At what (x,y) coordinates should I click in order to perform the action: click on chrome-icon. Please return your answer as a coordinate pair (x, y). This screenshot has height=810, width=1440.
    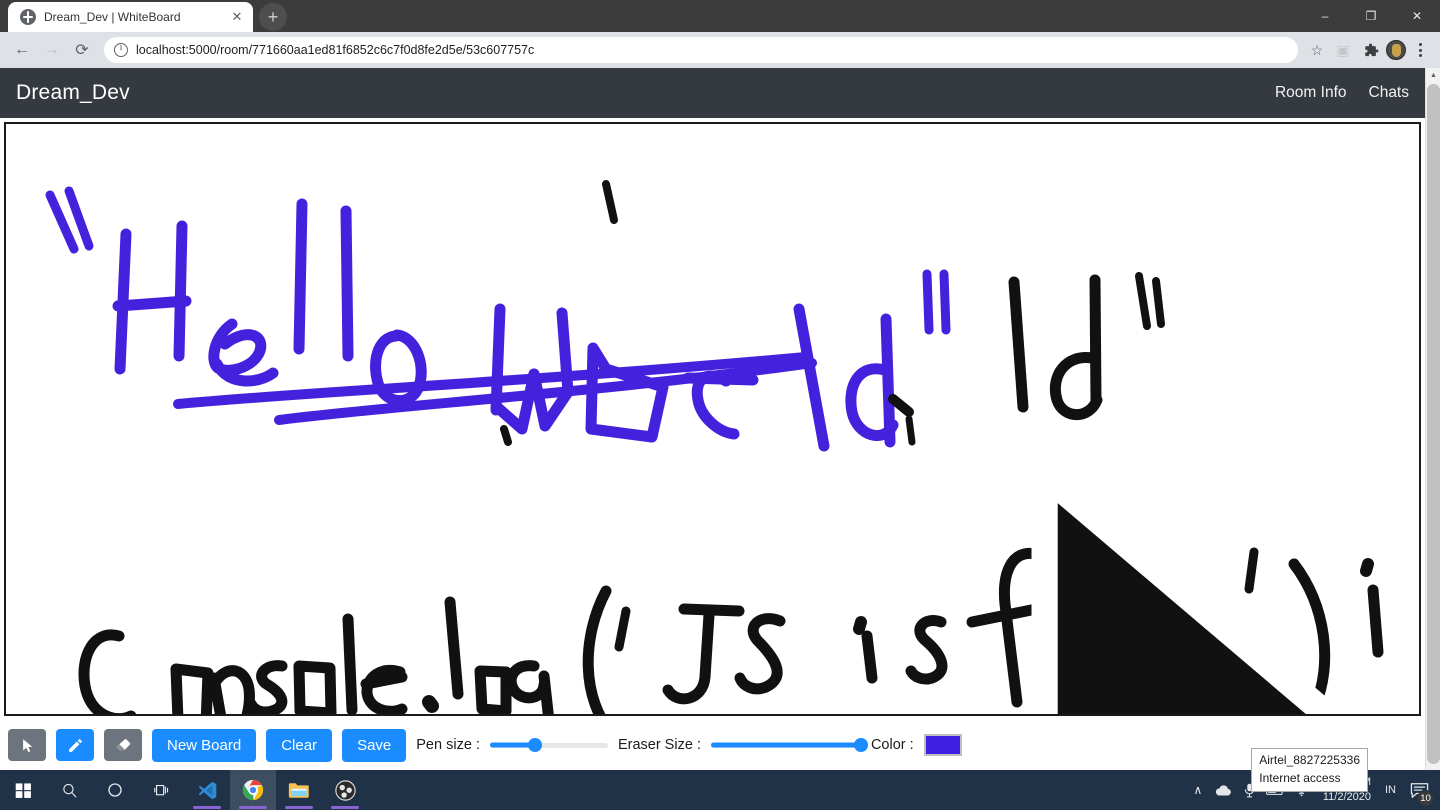
    Looking at the image, I should click on (253, 790).